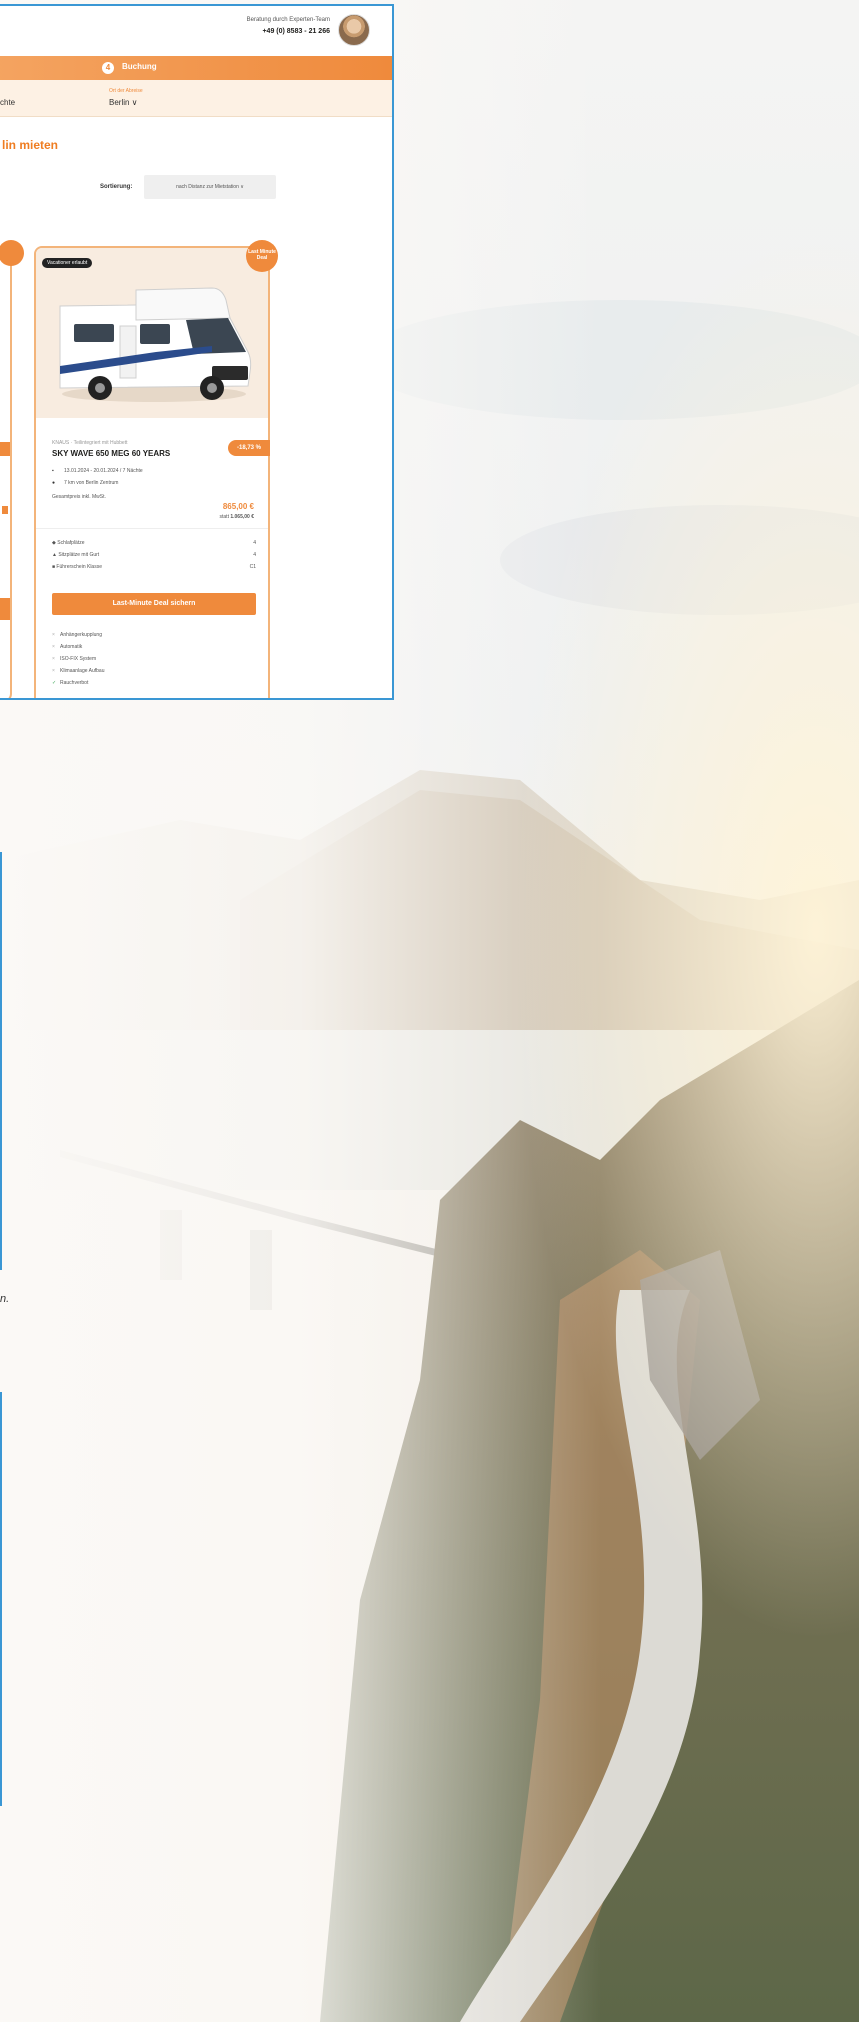  What do you see at coordinates (12, 469) in the screenshot?
I see `previous-card` at bounding box center [12, 469].